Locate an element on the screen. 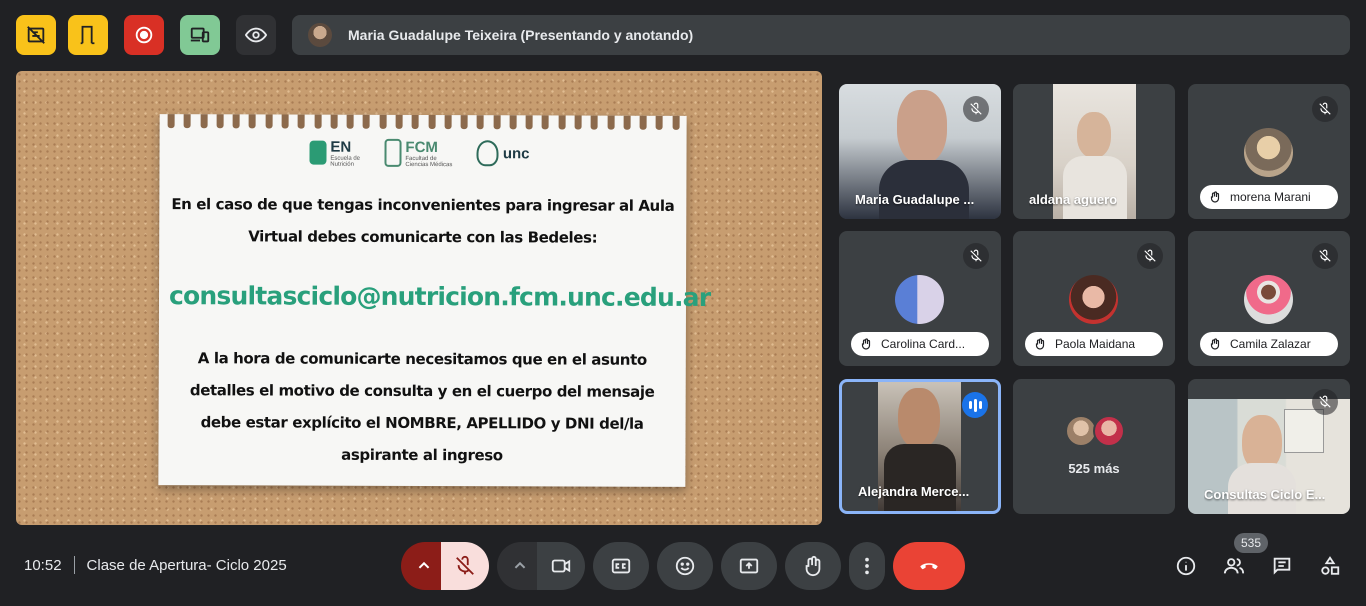  overflow-avatars is located at coordinates (1098, 432).